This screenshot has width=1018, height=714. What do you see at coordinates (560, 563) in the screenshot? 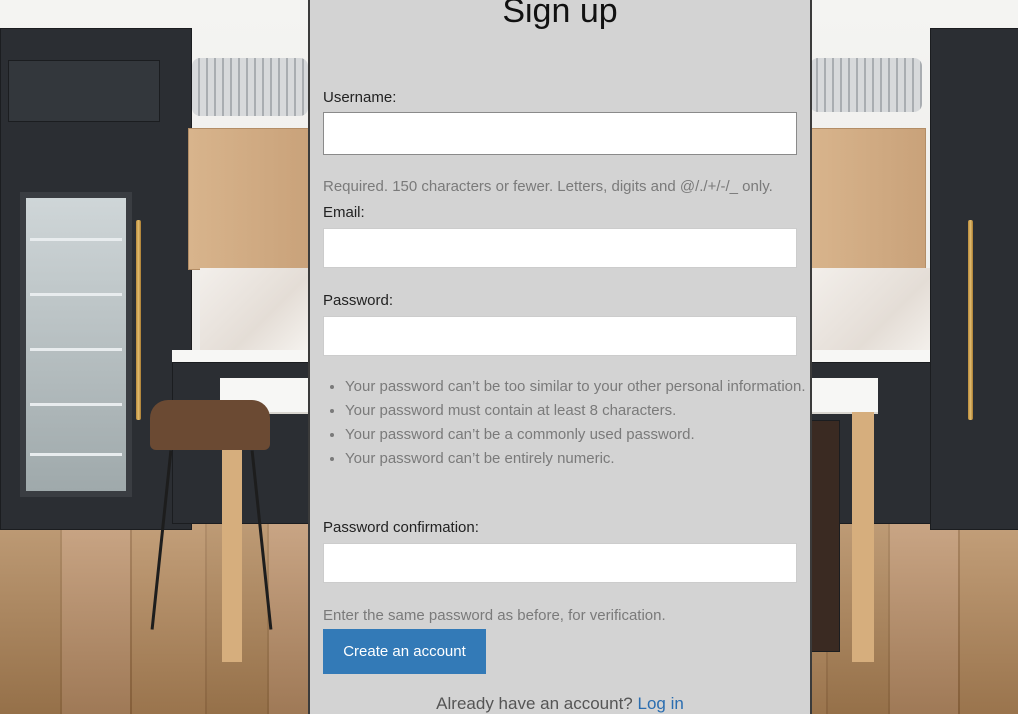
I see `password-confirmation-input` at bounding box center [560, 563].